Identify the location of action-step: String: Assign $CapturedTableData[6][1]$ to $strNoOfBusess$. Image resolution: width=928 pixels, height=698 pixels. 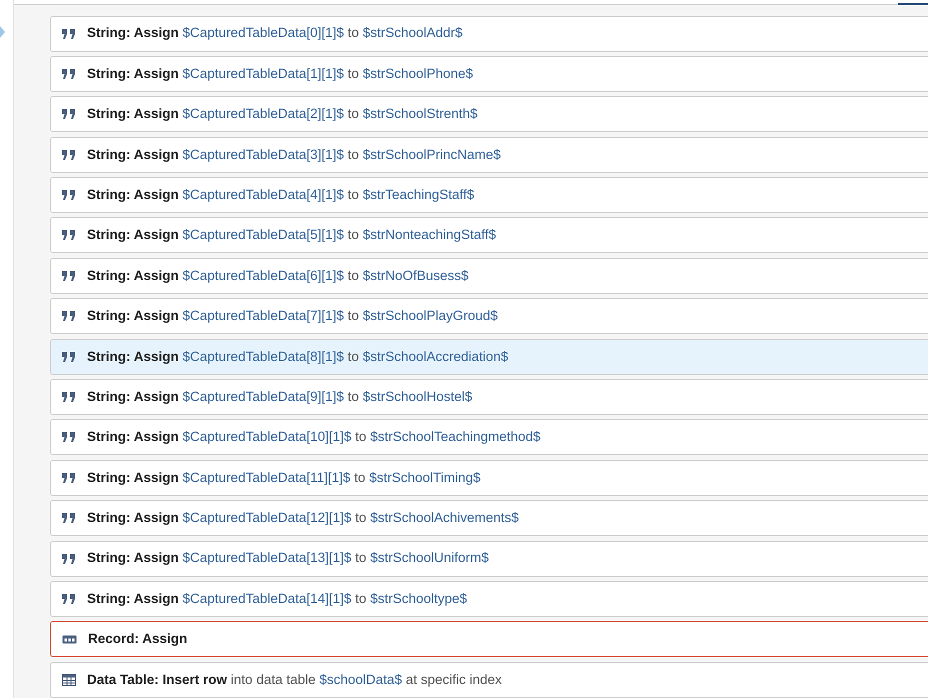
(489, 276).